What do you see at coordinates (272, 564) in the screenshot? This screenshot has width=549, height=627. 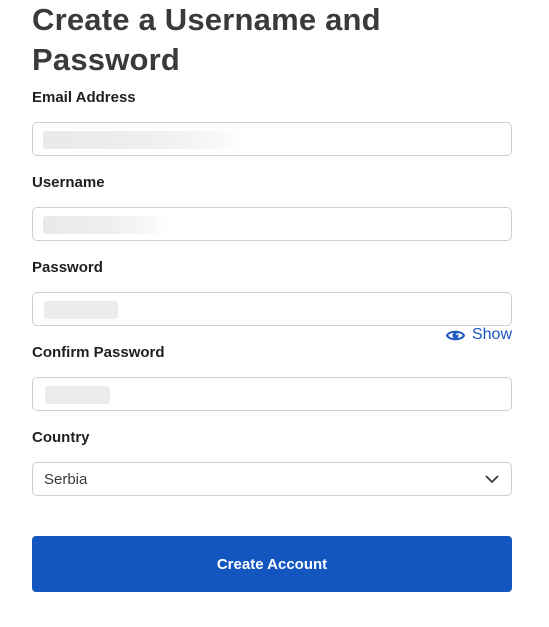 I see `create-account-button: Create Account` at bounding box center [272, 564].